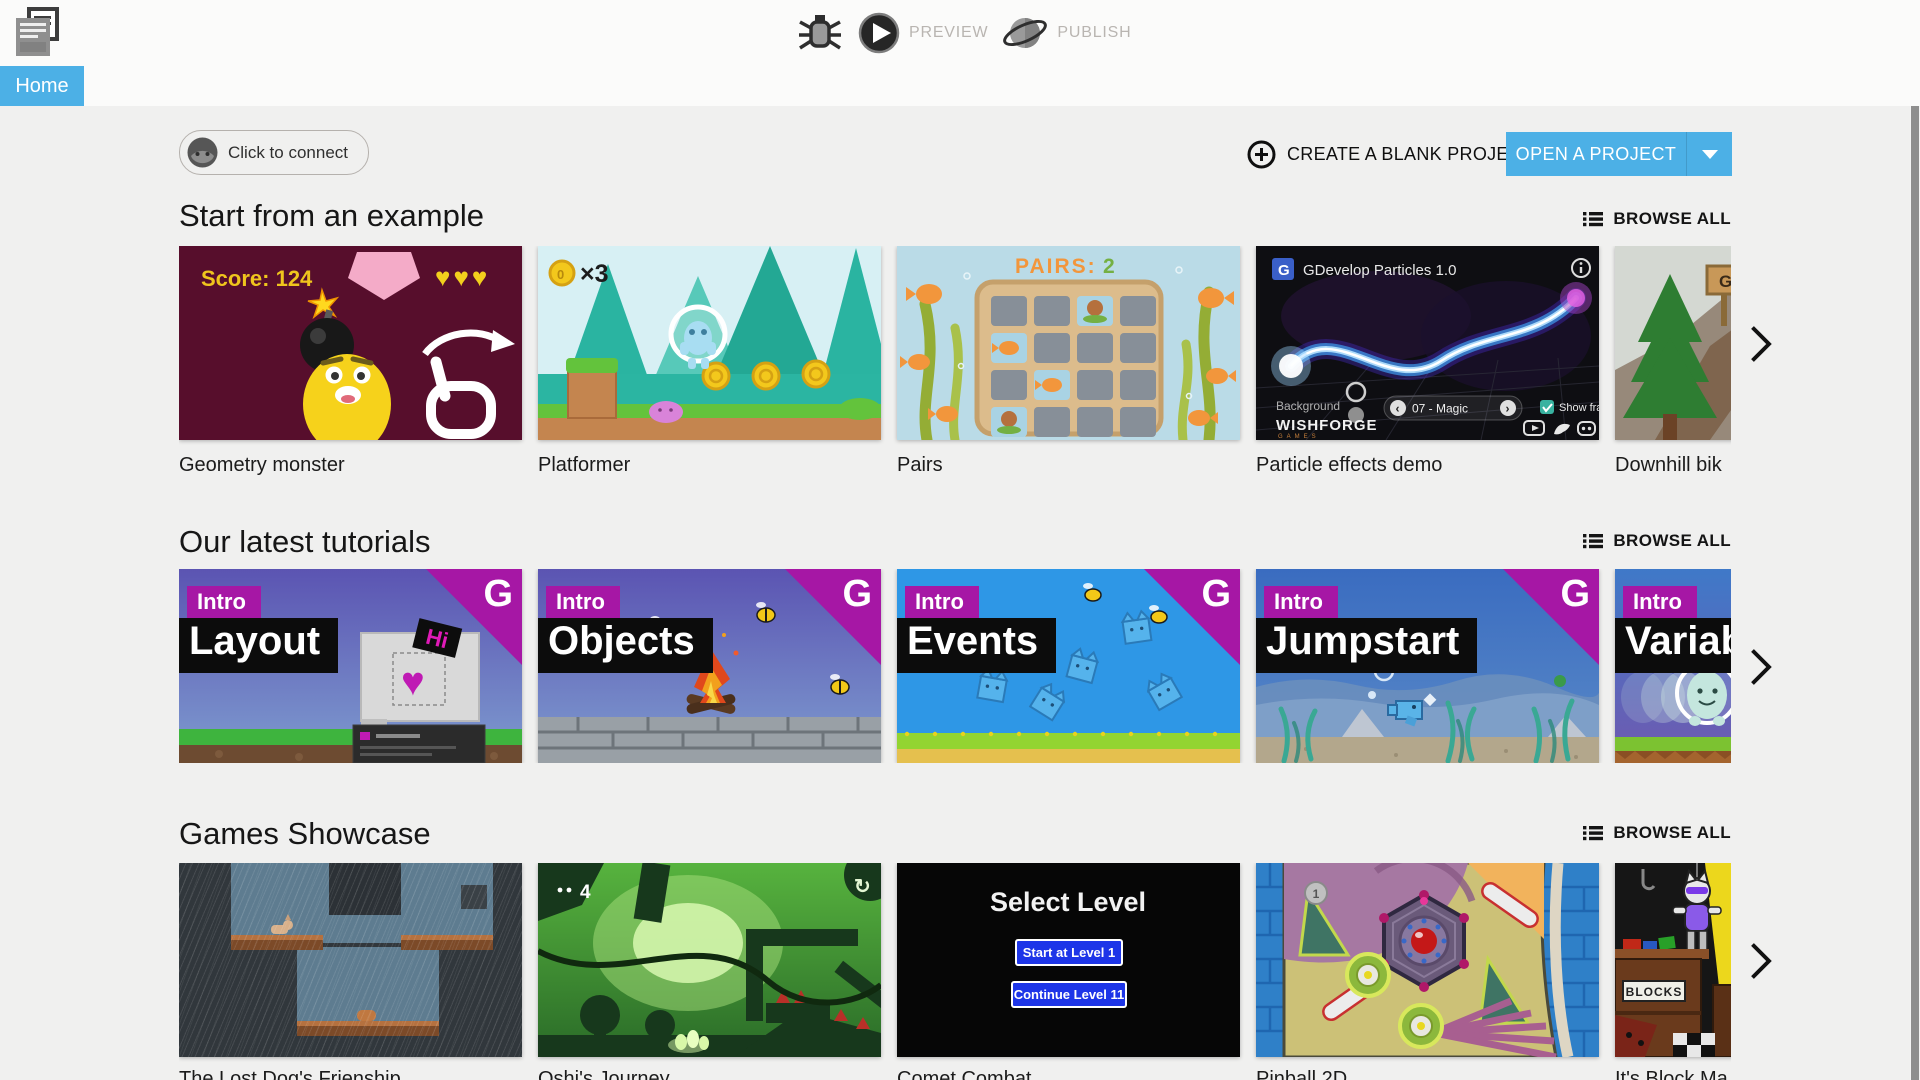  I want to click on tutorials-next-arrow, so click(1760, 666).